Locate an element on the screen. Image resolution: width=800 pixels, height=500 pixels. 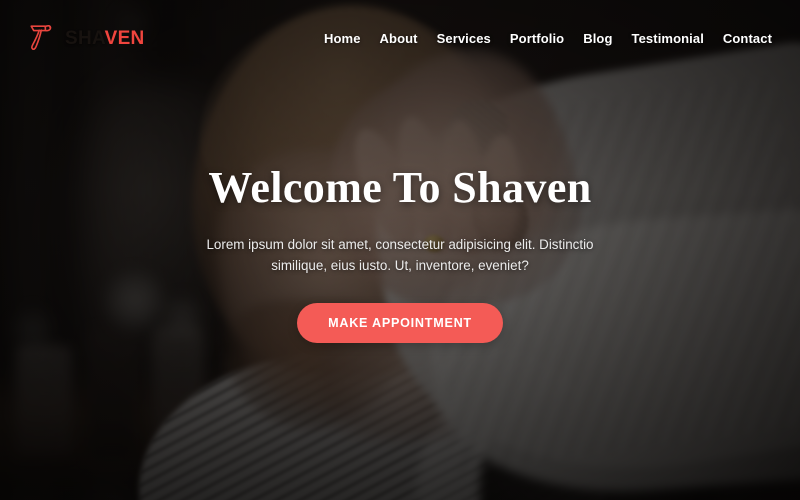
nav-item-about: About is located at coordinates (399, 38).